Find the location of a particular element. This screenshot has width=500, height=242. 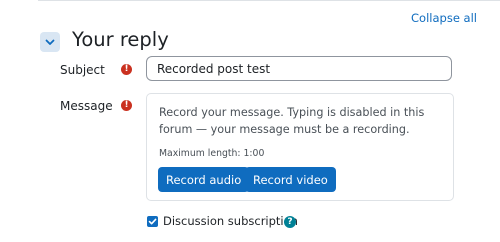

subject-label: Subject is located at coordinates (82, 70).